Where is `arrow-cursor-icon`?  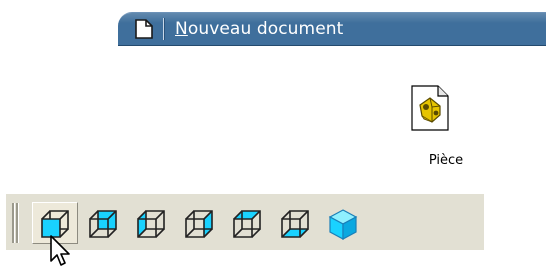
arrow-cursor-icon is located at coordinates (61, 252).